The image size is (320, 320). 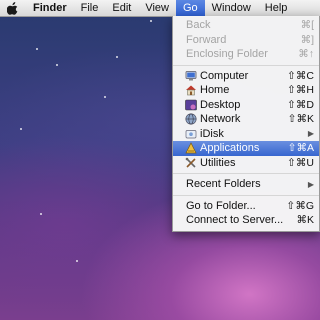 I want to click on menu-item-label: Utilities, so click(x=218, y=162).